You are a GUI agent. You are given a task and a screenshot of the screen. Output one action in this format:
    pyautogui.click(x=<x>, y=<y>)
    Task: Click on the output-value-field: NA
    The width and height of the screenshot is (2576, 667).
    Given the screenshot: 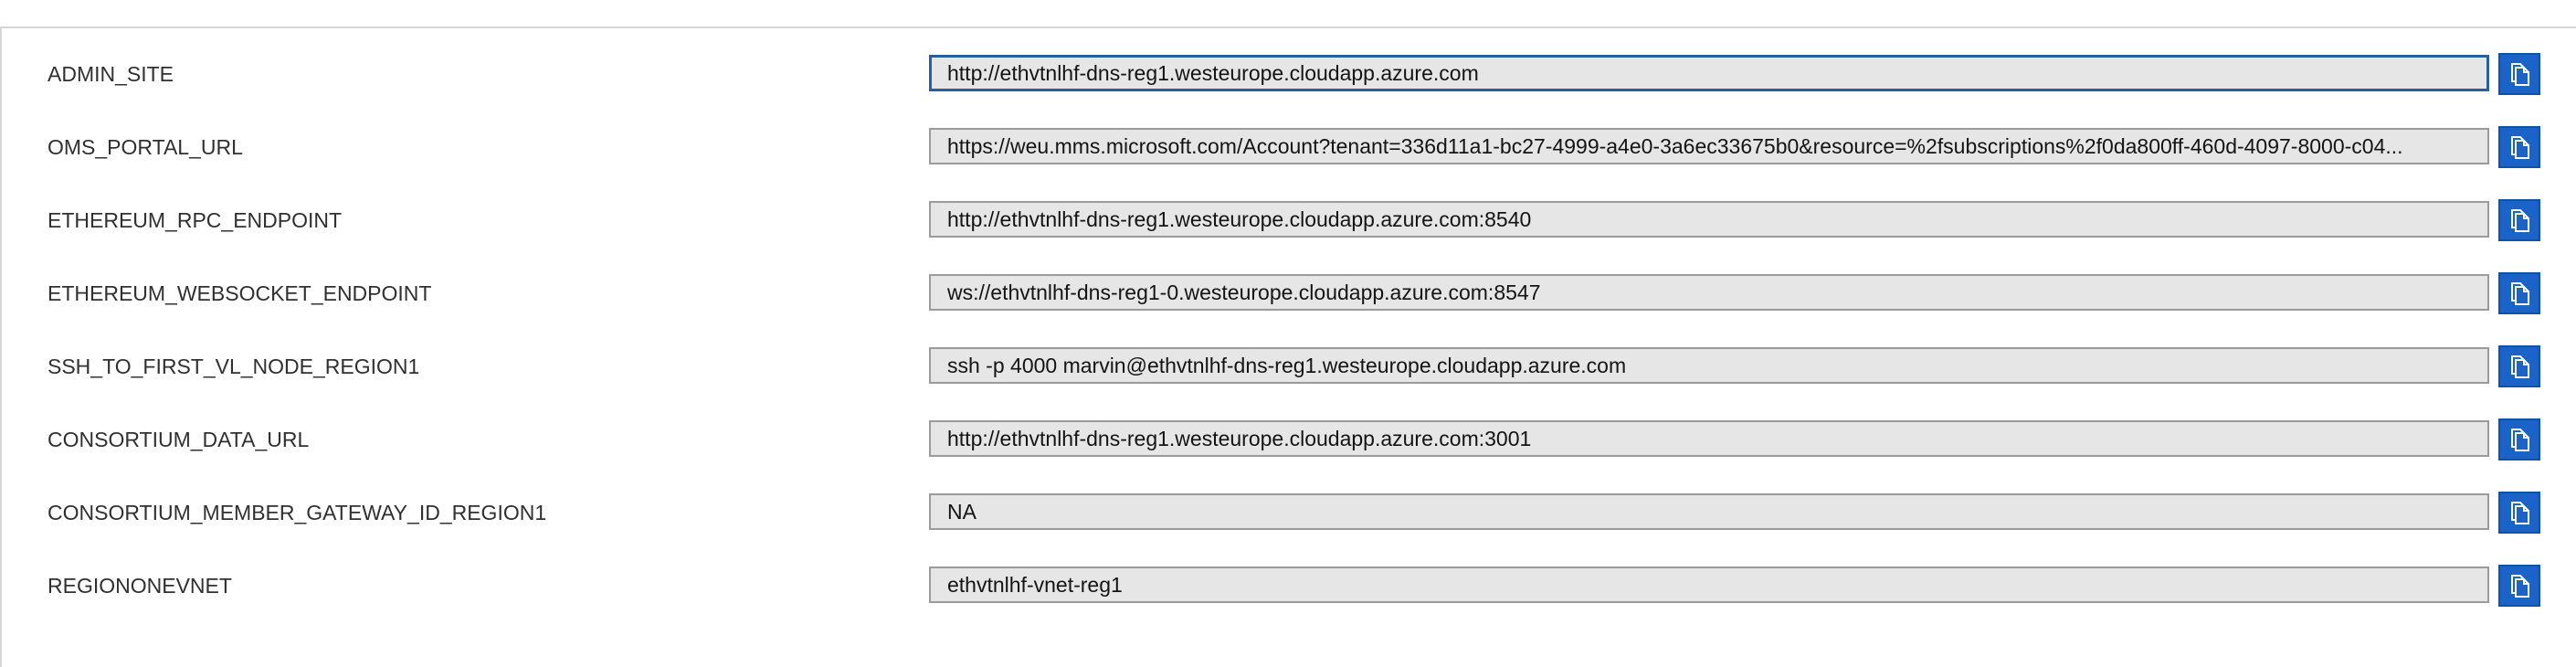 What is the action you would take?
    pyautogui.click(x=1709, y=511)
    